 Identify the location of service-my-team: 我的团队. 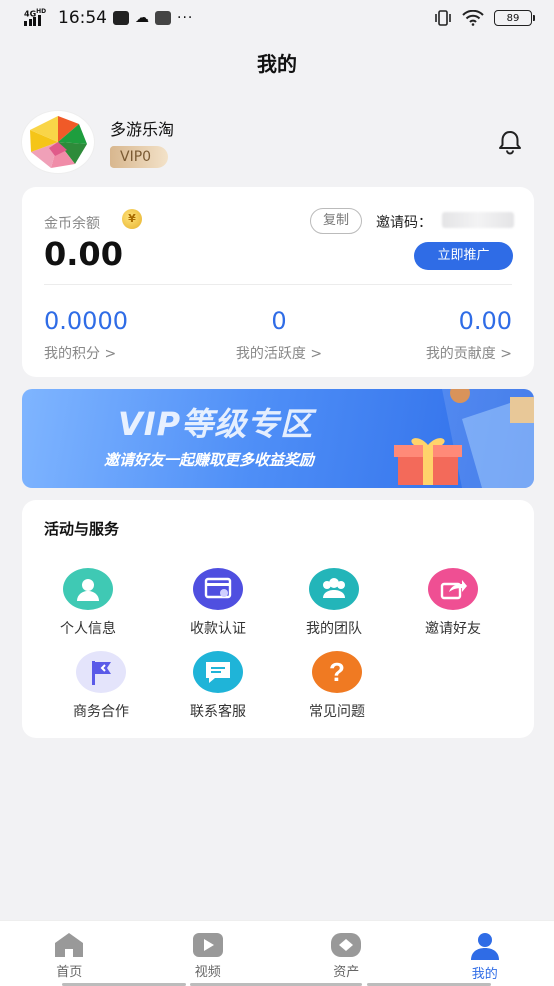
(334, 603).